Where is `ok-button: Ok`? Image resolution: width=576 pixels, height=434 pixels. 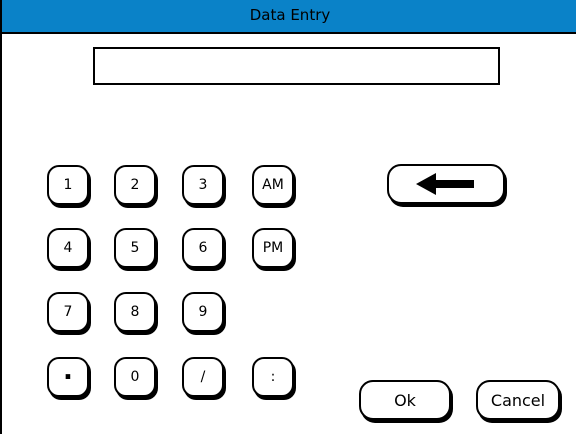 ok-button: Ok is located at coordinates (405, 400).